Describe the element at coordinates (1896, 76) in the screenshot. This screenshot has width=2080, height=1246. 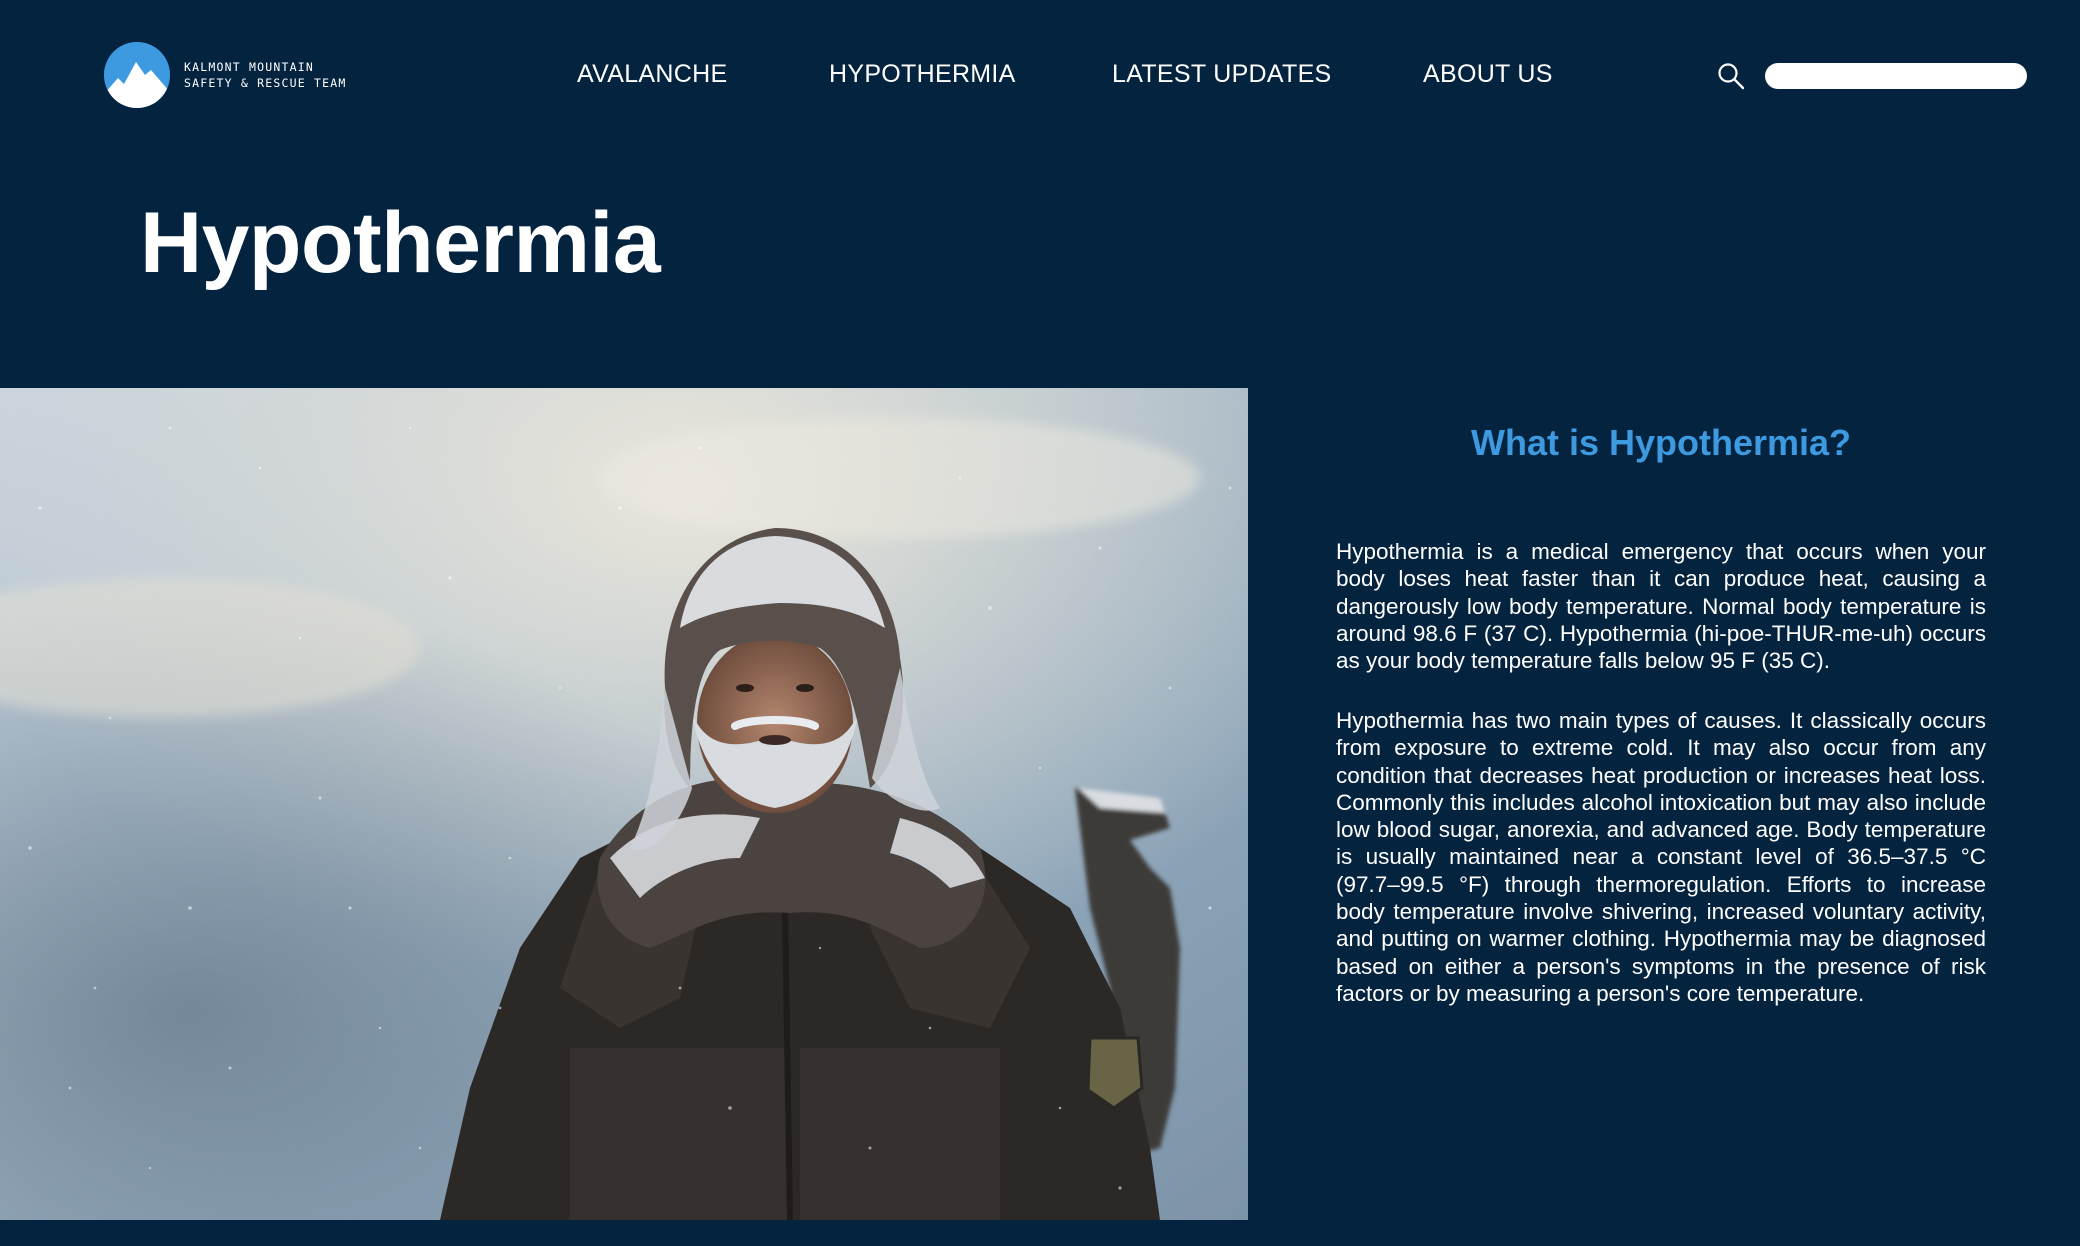
I see `search-input` at that location.